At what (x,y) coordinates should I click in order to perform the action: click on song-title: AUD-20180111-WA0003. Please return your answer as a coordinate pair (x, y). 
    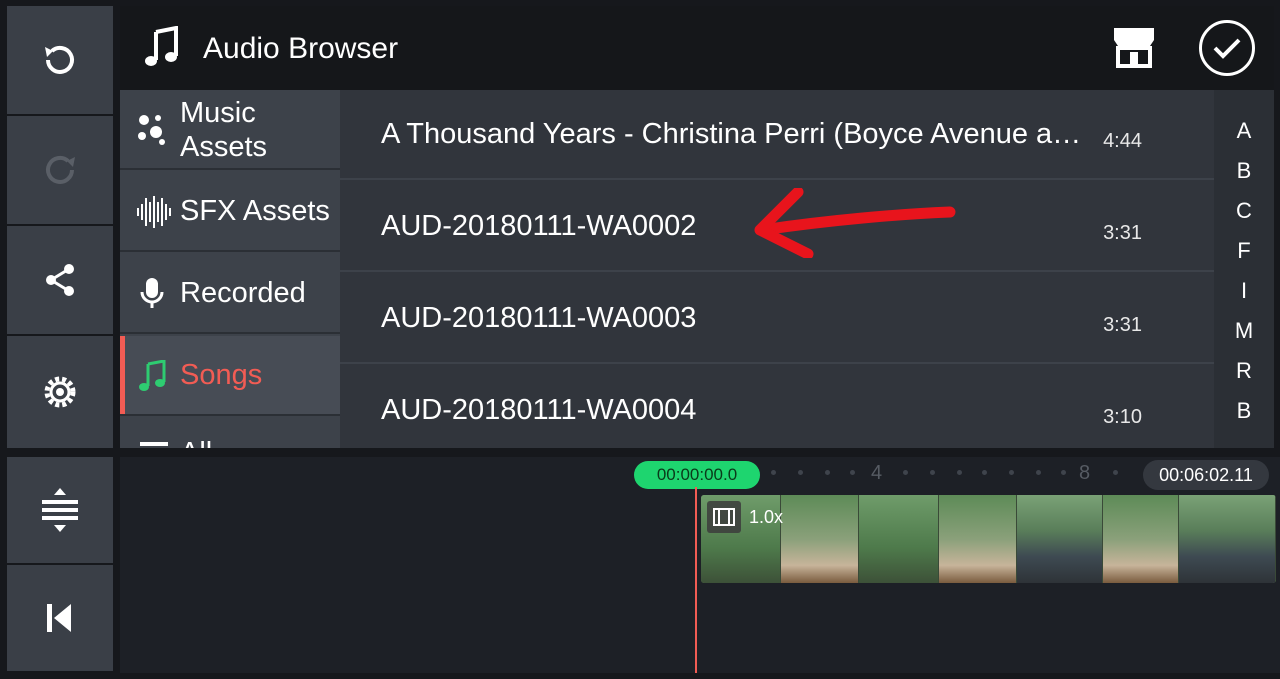
    Looking at the image, I should click on (539, 318).